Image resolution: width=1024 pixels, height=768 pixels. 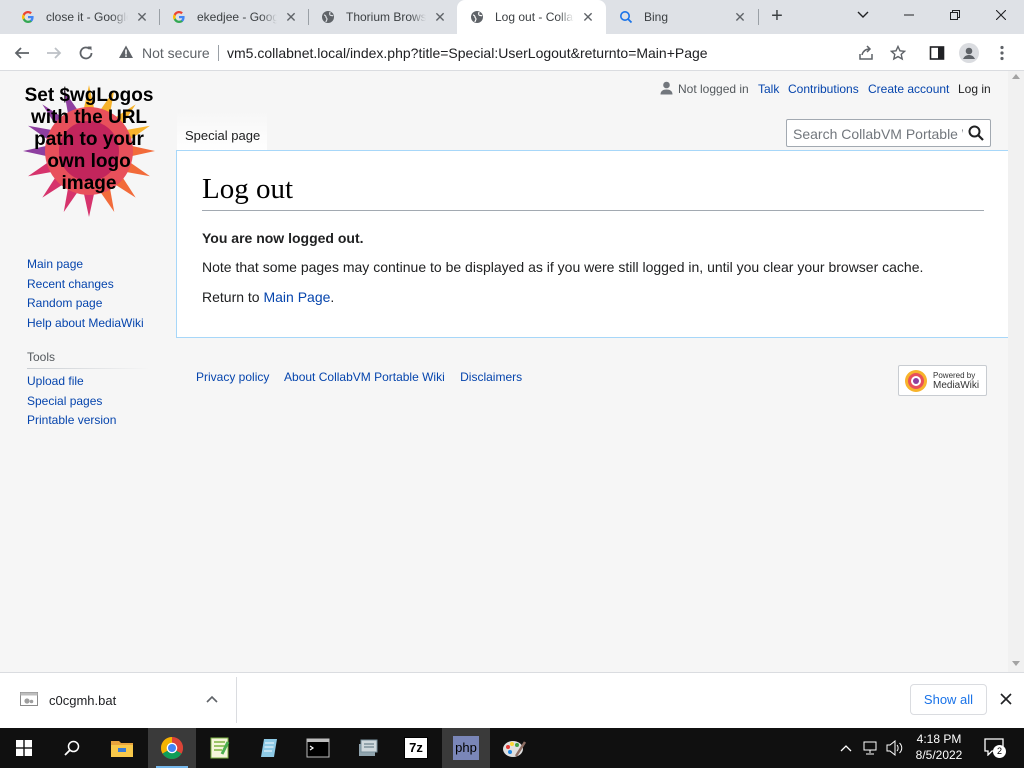 I want to click on sidebar-item-upload-file: Upload file, so click(x=71, y=382).